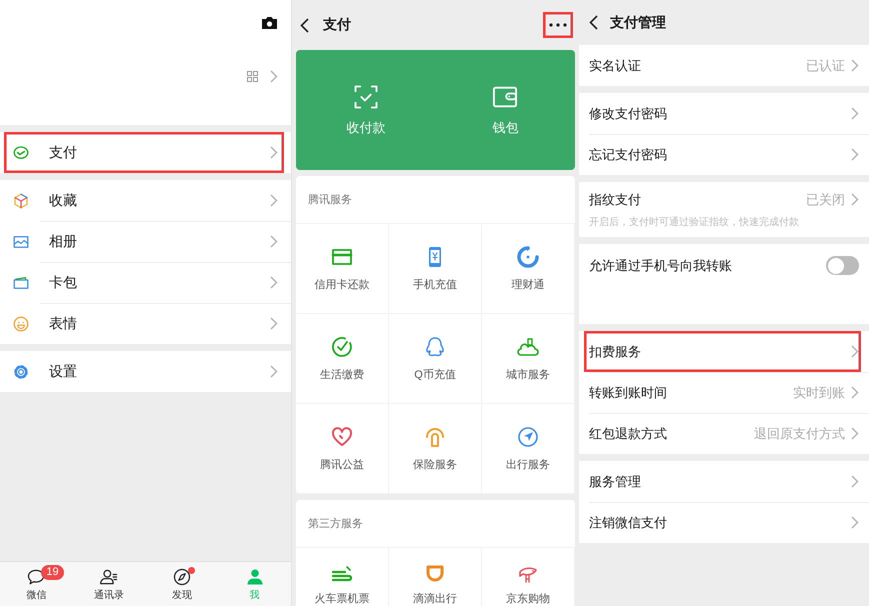  I want to click on settings-row: 服务管理, so click(724, 481).